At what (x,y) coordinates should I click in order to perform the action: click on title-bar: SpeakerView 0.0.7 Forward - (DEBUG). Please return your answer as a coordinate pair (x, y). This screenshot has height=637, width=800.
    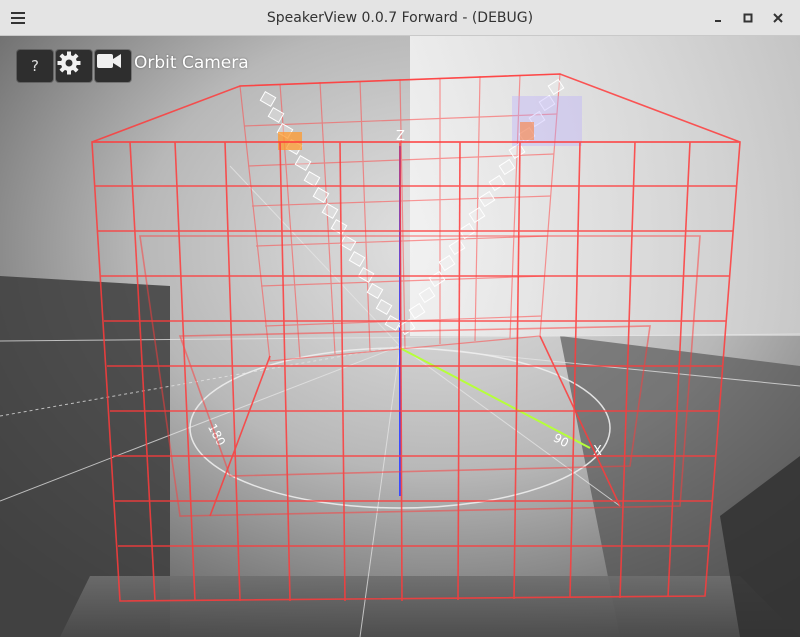
    Looking at the image, I should click on (400, 18).